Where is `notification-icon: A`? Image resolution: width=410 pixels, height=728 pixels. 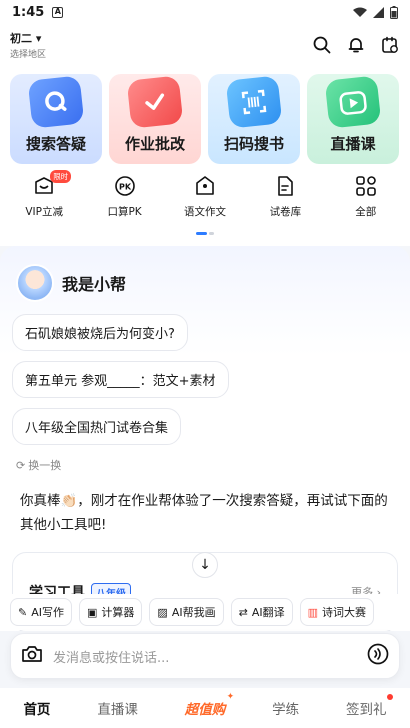 notification-icon: A is located at coordinates (58, 12).